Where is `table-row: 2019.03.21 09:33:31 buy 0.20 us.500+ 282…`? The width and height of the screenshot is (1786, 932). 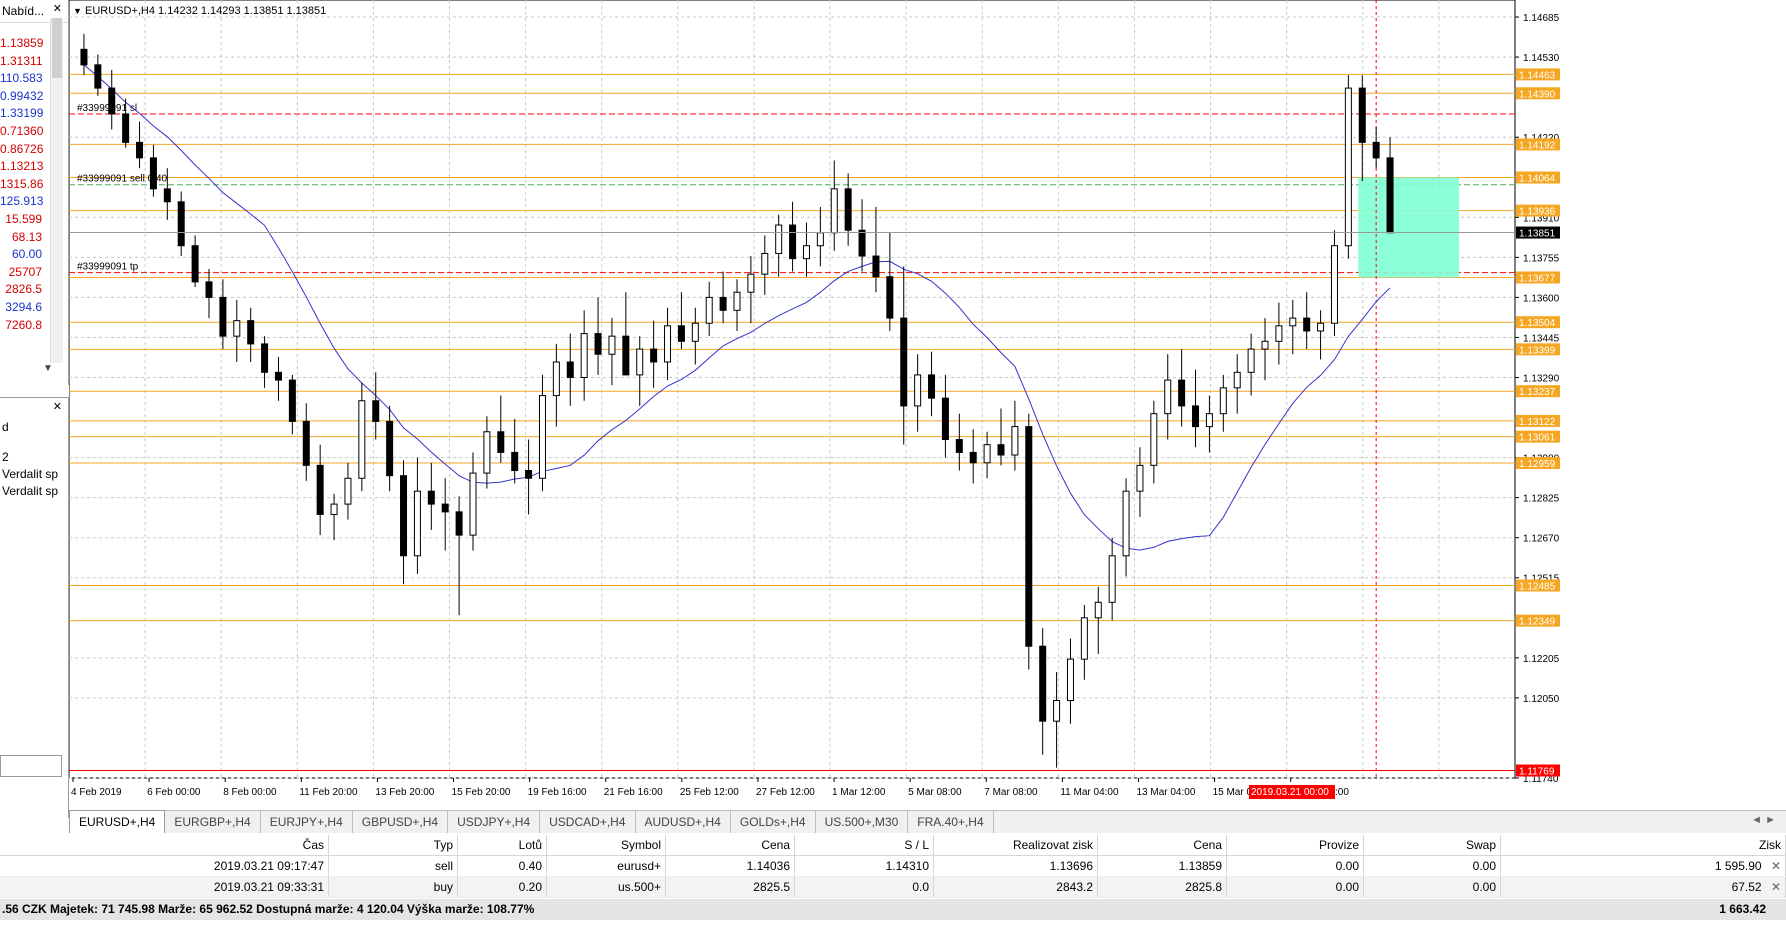 table-row: 2019.03.21 09:33:31 buy 0.20 us.500+ 282… is located at coordinates (893, 887).